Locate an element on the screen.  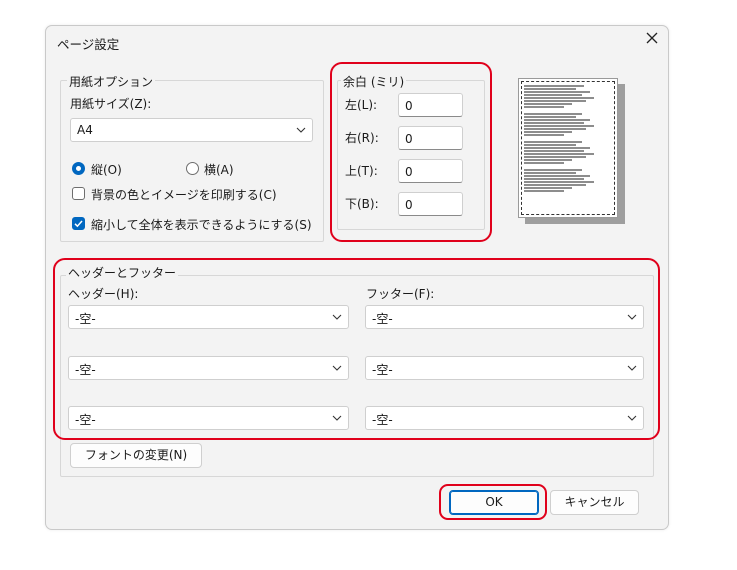
portrait-label: 縦(O) is located at coordinates (106, 169).